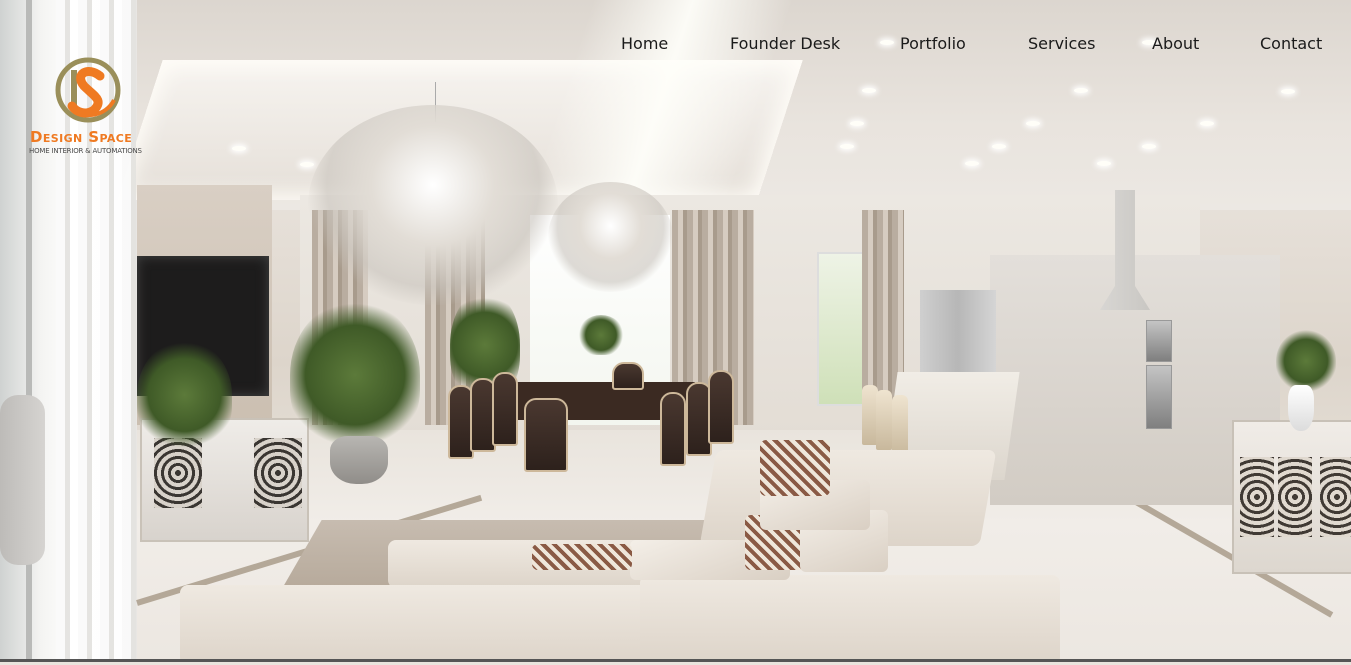 The image size is (1351, 665). I want to click on nav-home: Home, so click(644, 44).